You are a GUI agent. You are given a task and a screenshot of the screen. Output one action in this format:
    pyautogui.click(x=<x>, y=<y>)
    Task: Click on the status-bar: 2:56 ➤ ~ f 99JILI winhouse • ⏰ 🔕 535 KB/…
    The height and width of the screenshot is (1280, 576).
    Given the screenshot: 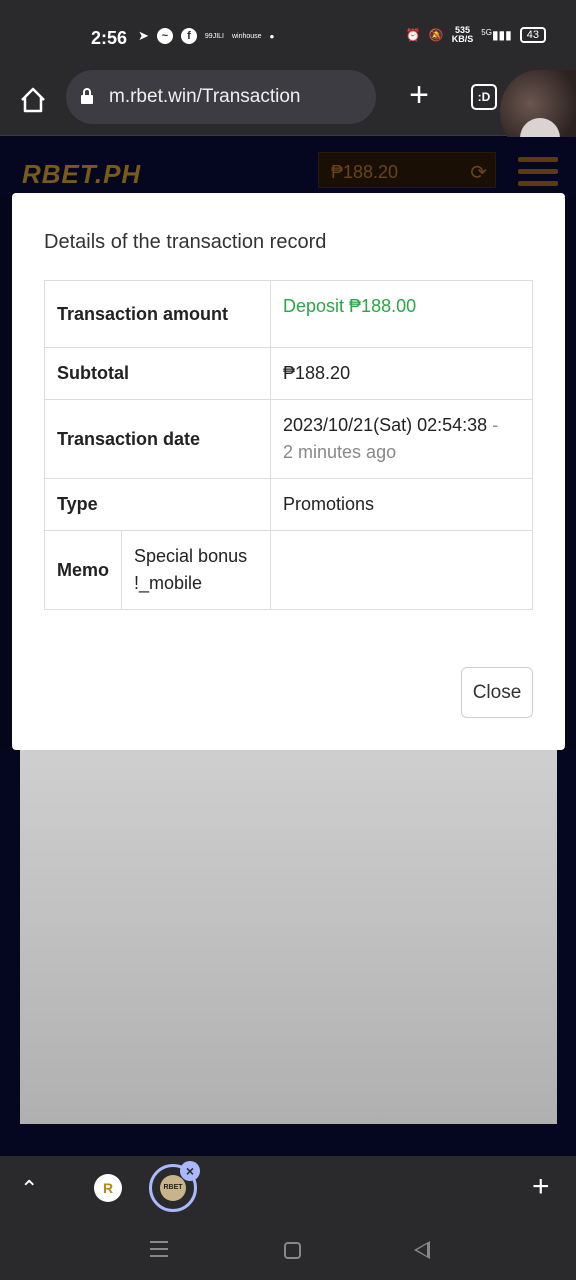 What is the action you would take?
    pyautogui.click(x=288, y=35)
    